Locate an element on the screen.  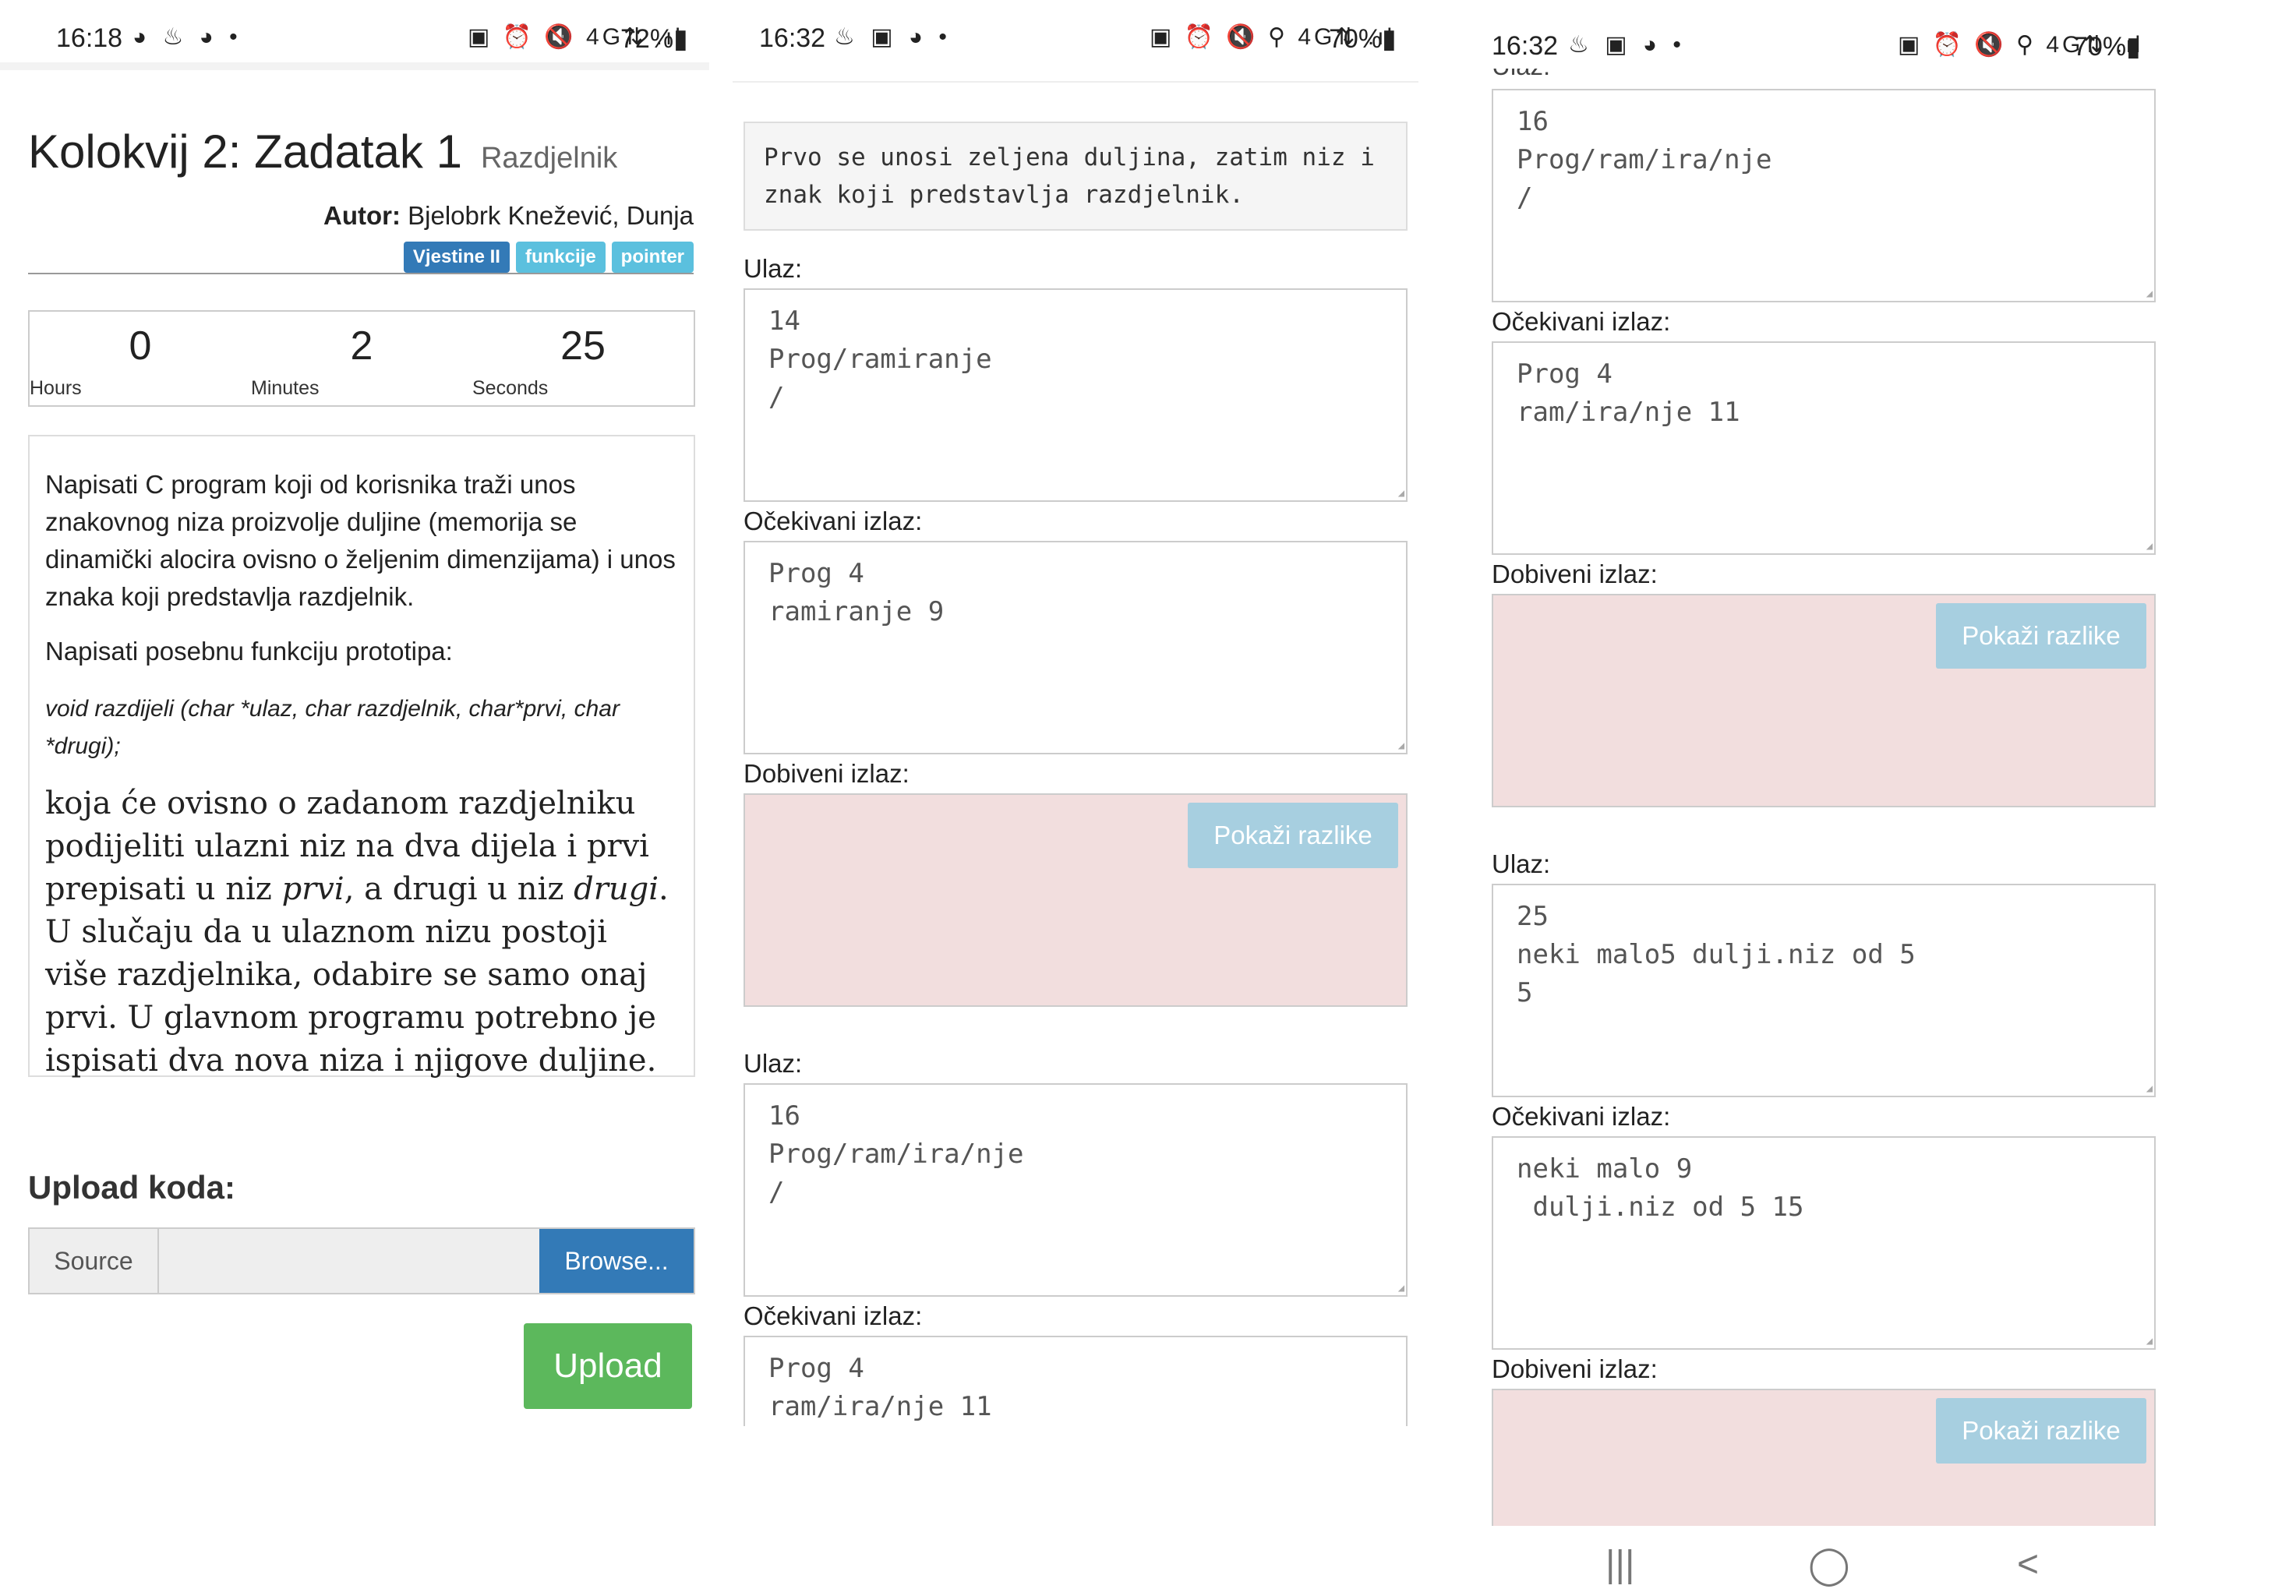
upload-button: Upload is located at coordinates (608, 1366).